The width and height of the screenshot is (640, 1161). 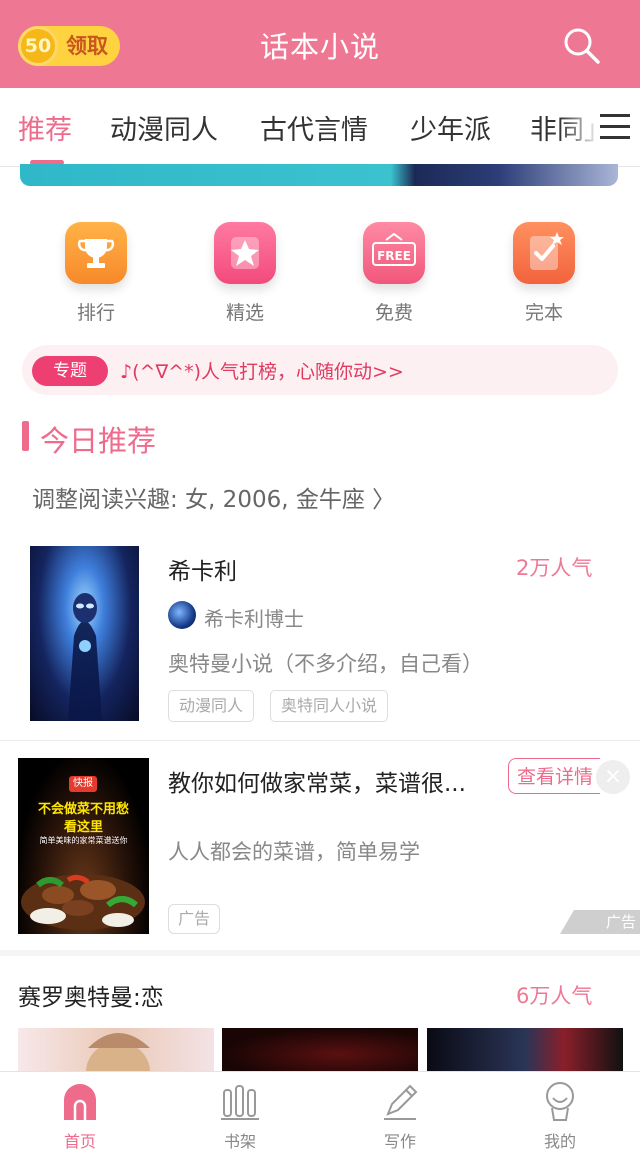 I want to click on nav-bookshelf: 书架, so click(x=240, y=1116).